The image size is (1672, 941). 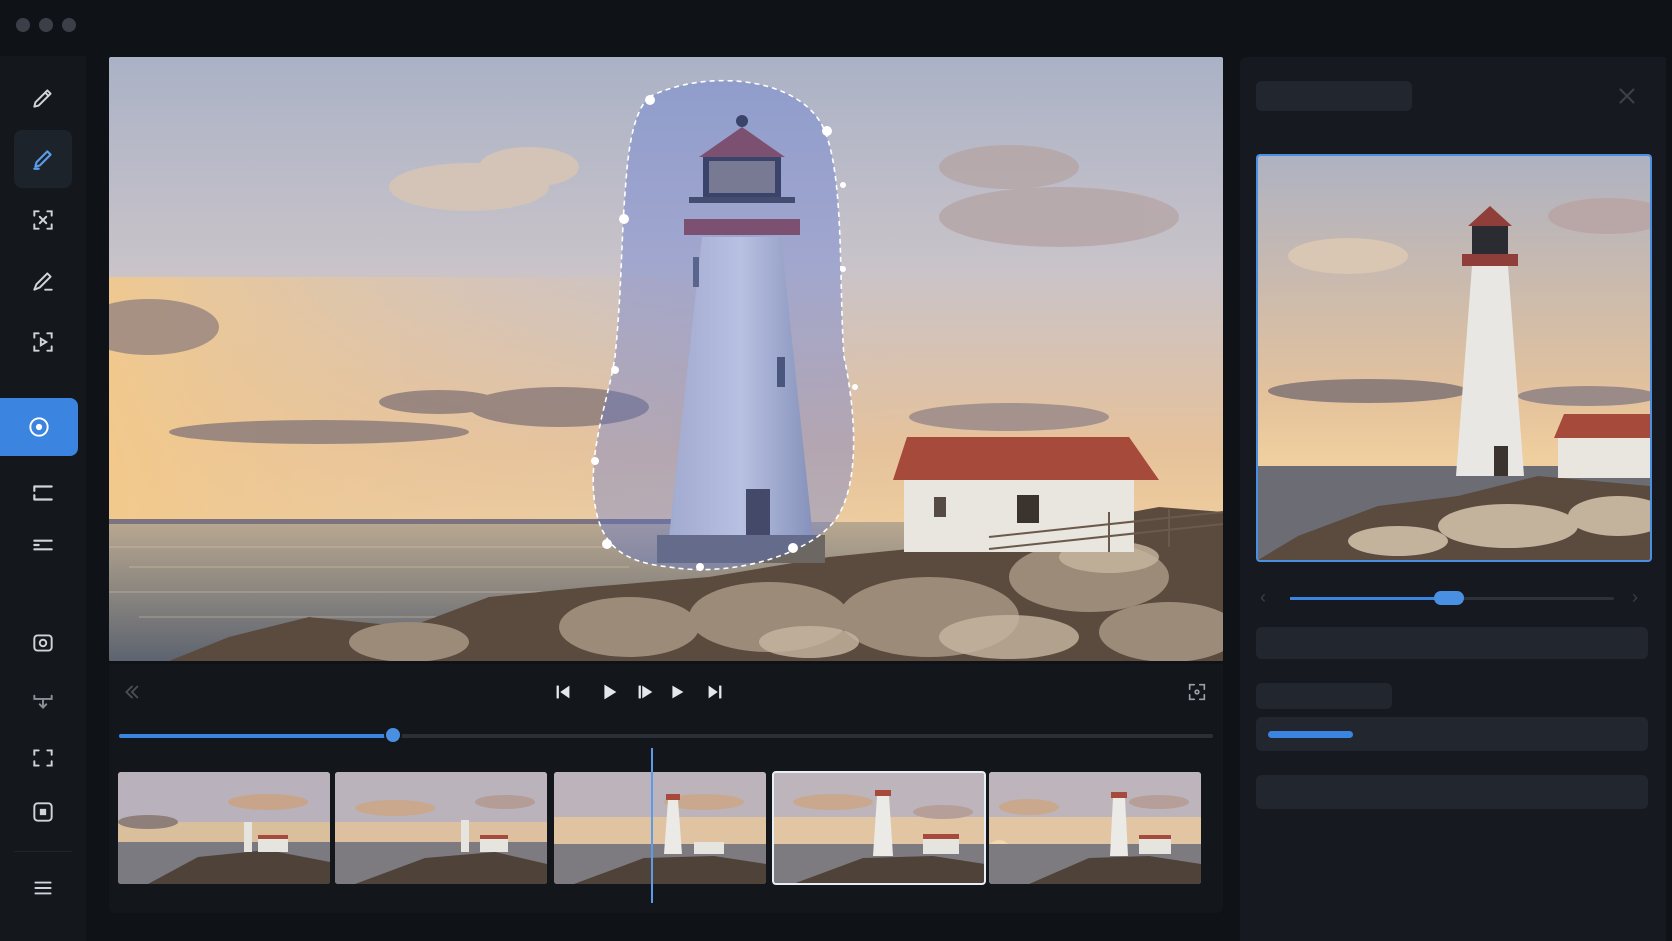 I want to click on preview-slider, so click(x=1452, y=598).